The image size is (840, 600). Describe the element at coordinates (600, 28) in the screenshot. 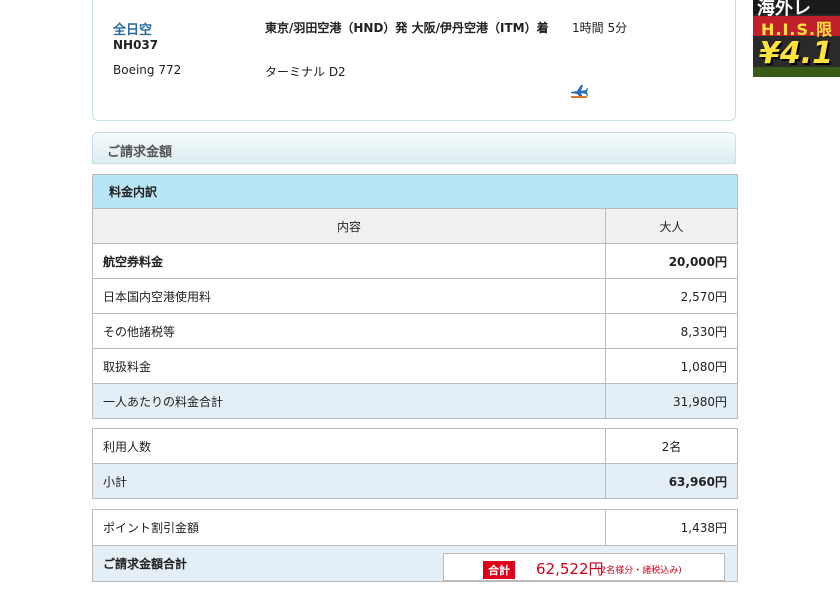

I see `flight-duration: 1時間 5分` at that location.